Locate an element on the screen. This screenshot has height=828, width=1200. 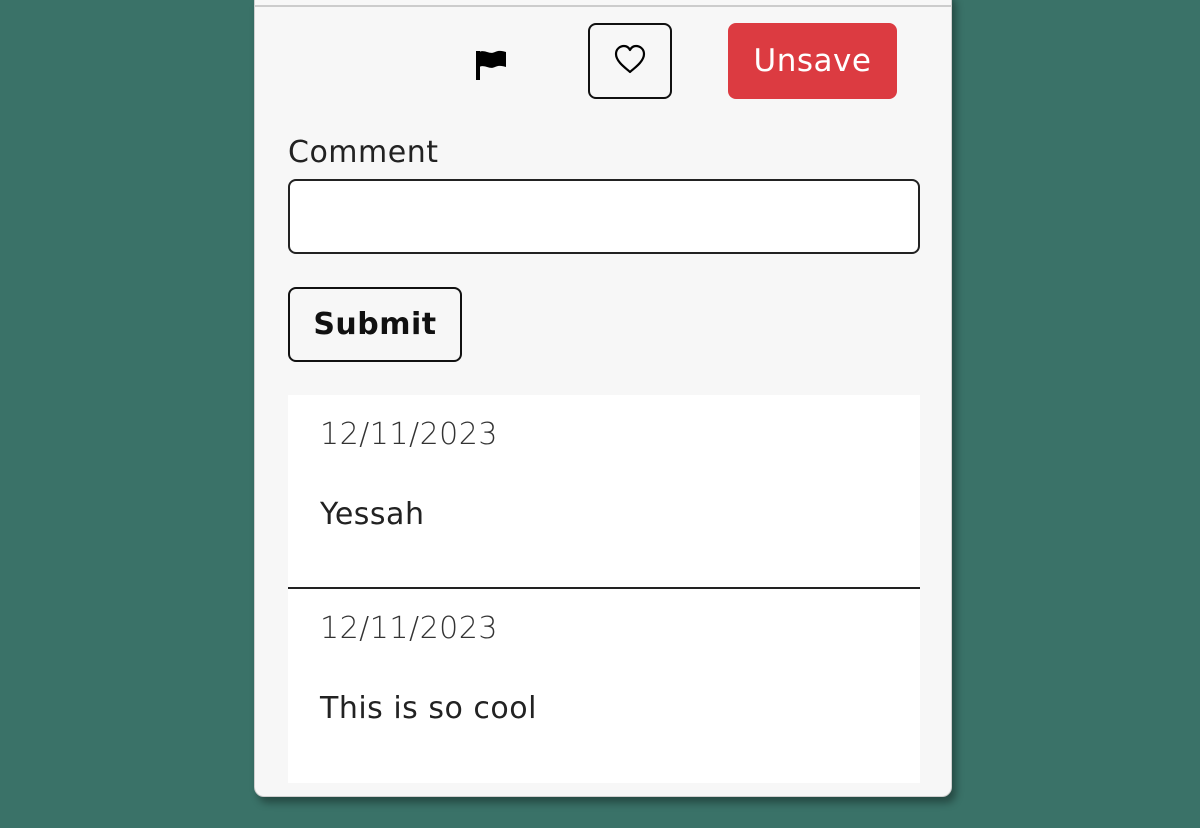
submit-button: Submit is located at coordinates (375, 324).